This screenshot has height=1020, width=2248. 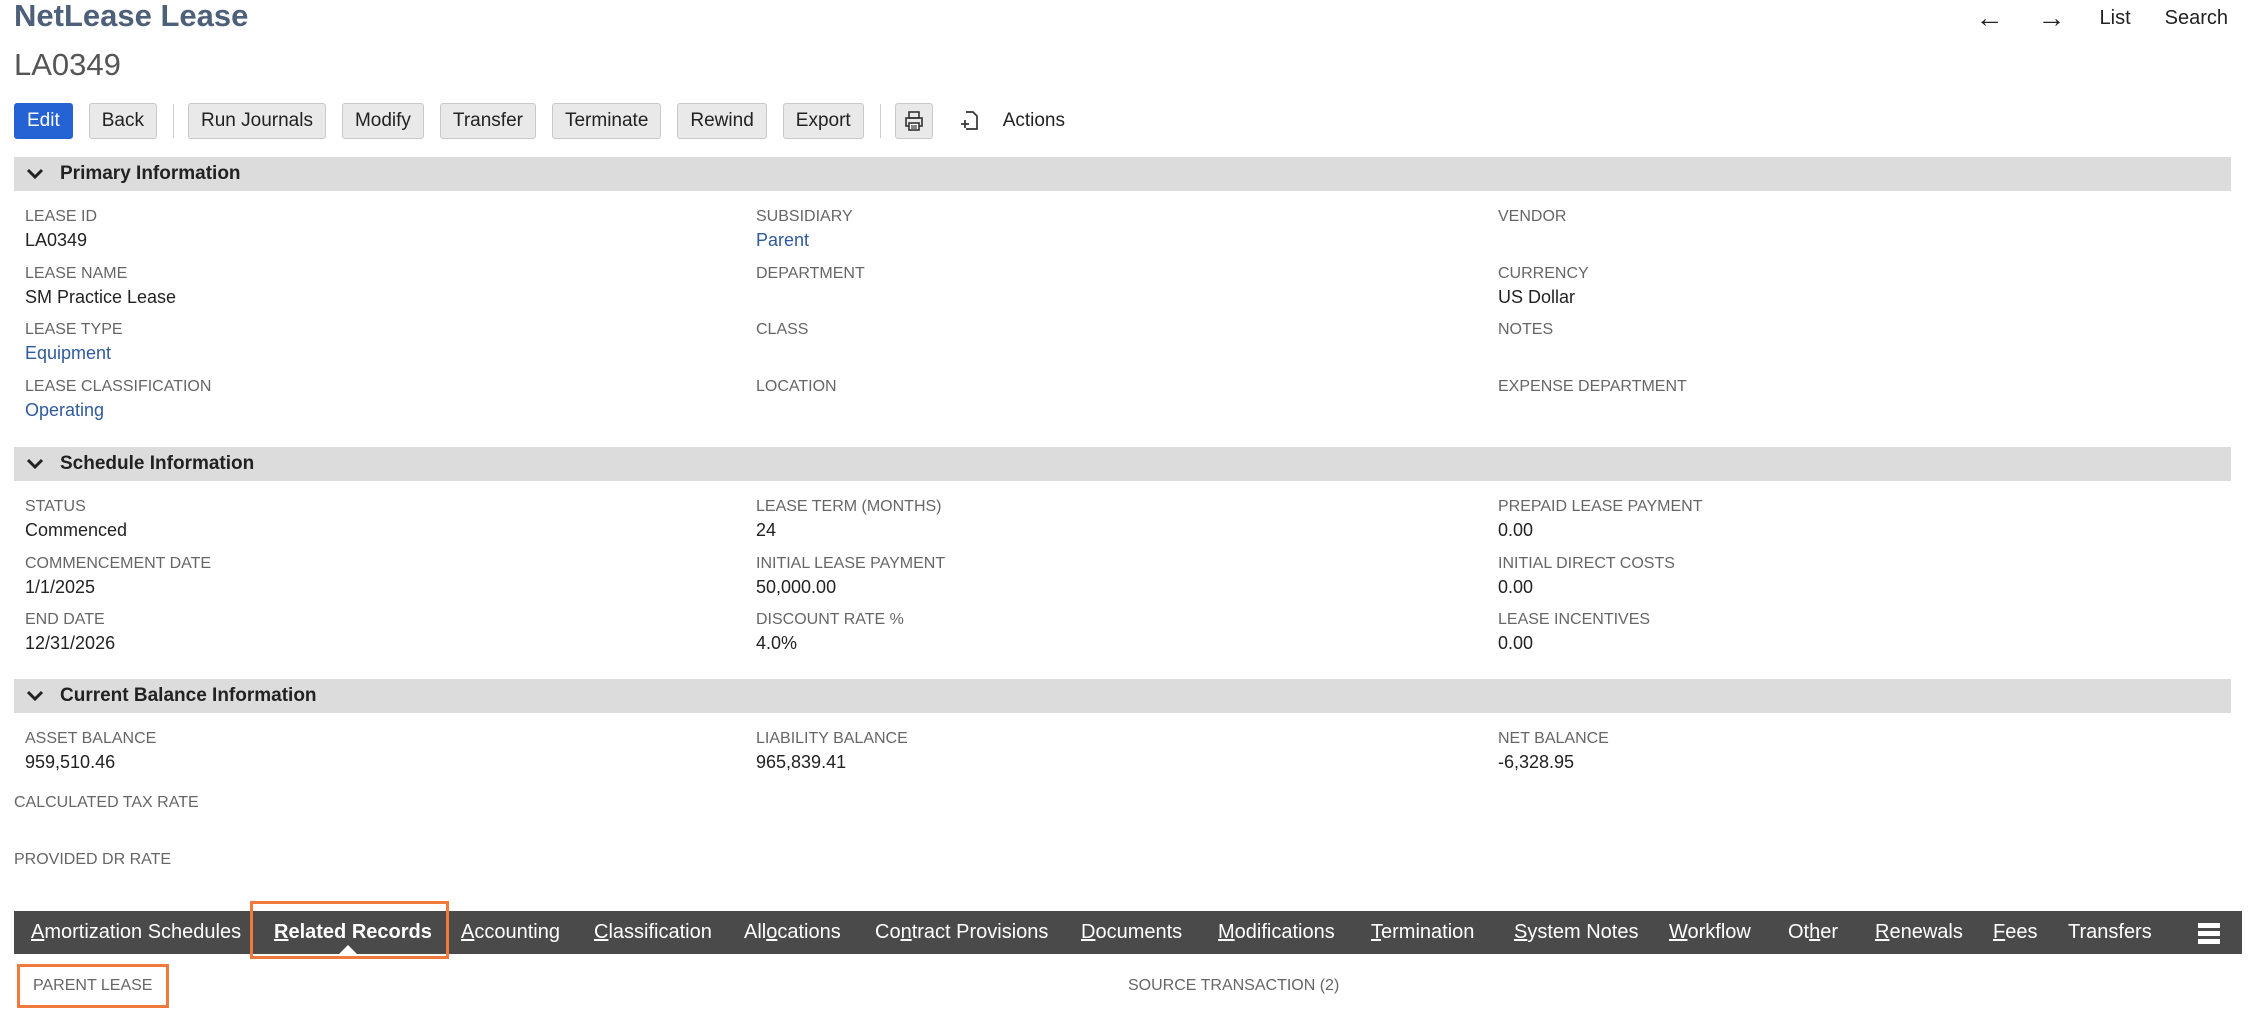 What do you see at coordinates (2015, 932) in the screenshot?
I see `tab-fees: Fees` at bounding box center [2015, 932].